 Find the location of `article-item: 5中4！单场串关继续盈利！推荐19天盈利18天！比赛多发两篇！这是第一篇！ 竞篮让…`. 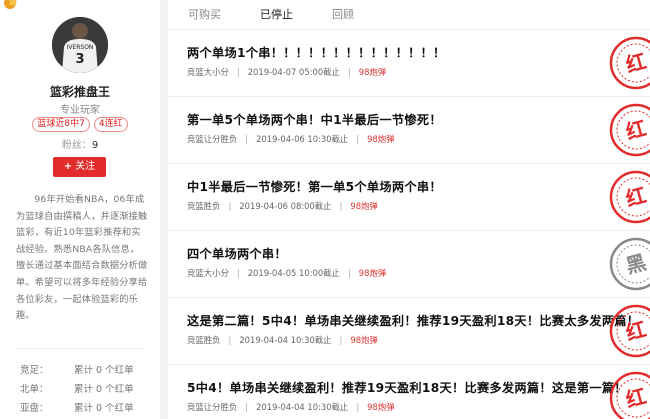

article-item: 5中4！单场串关继续盈利！推荐19天盈利18天！比赛多发两篇！这是第一篇！ 竞篮让… is located at coordinates (409, 392).